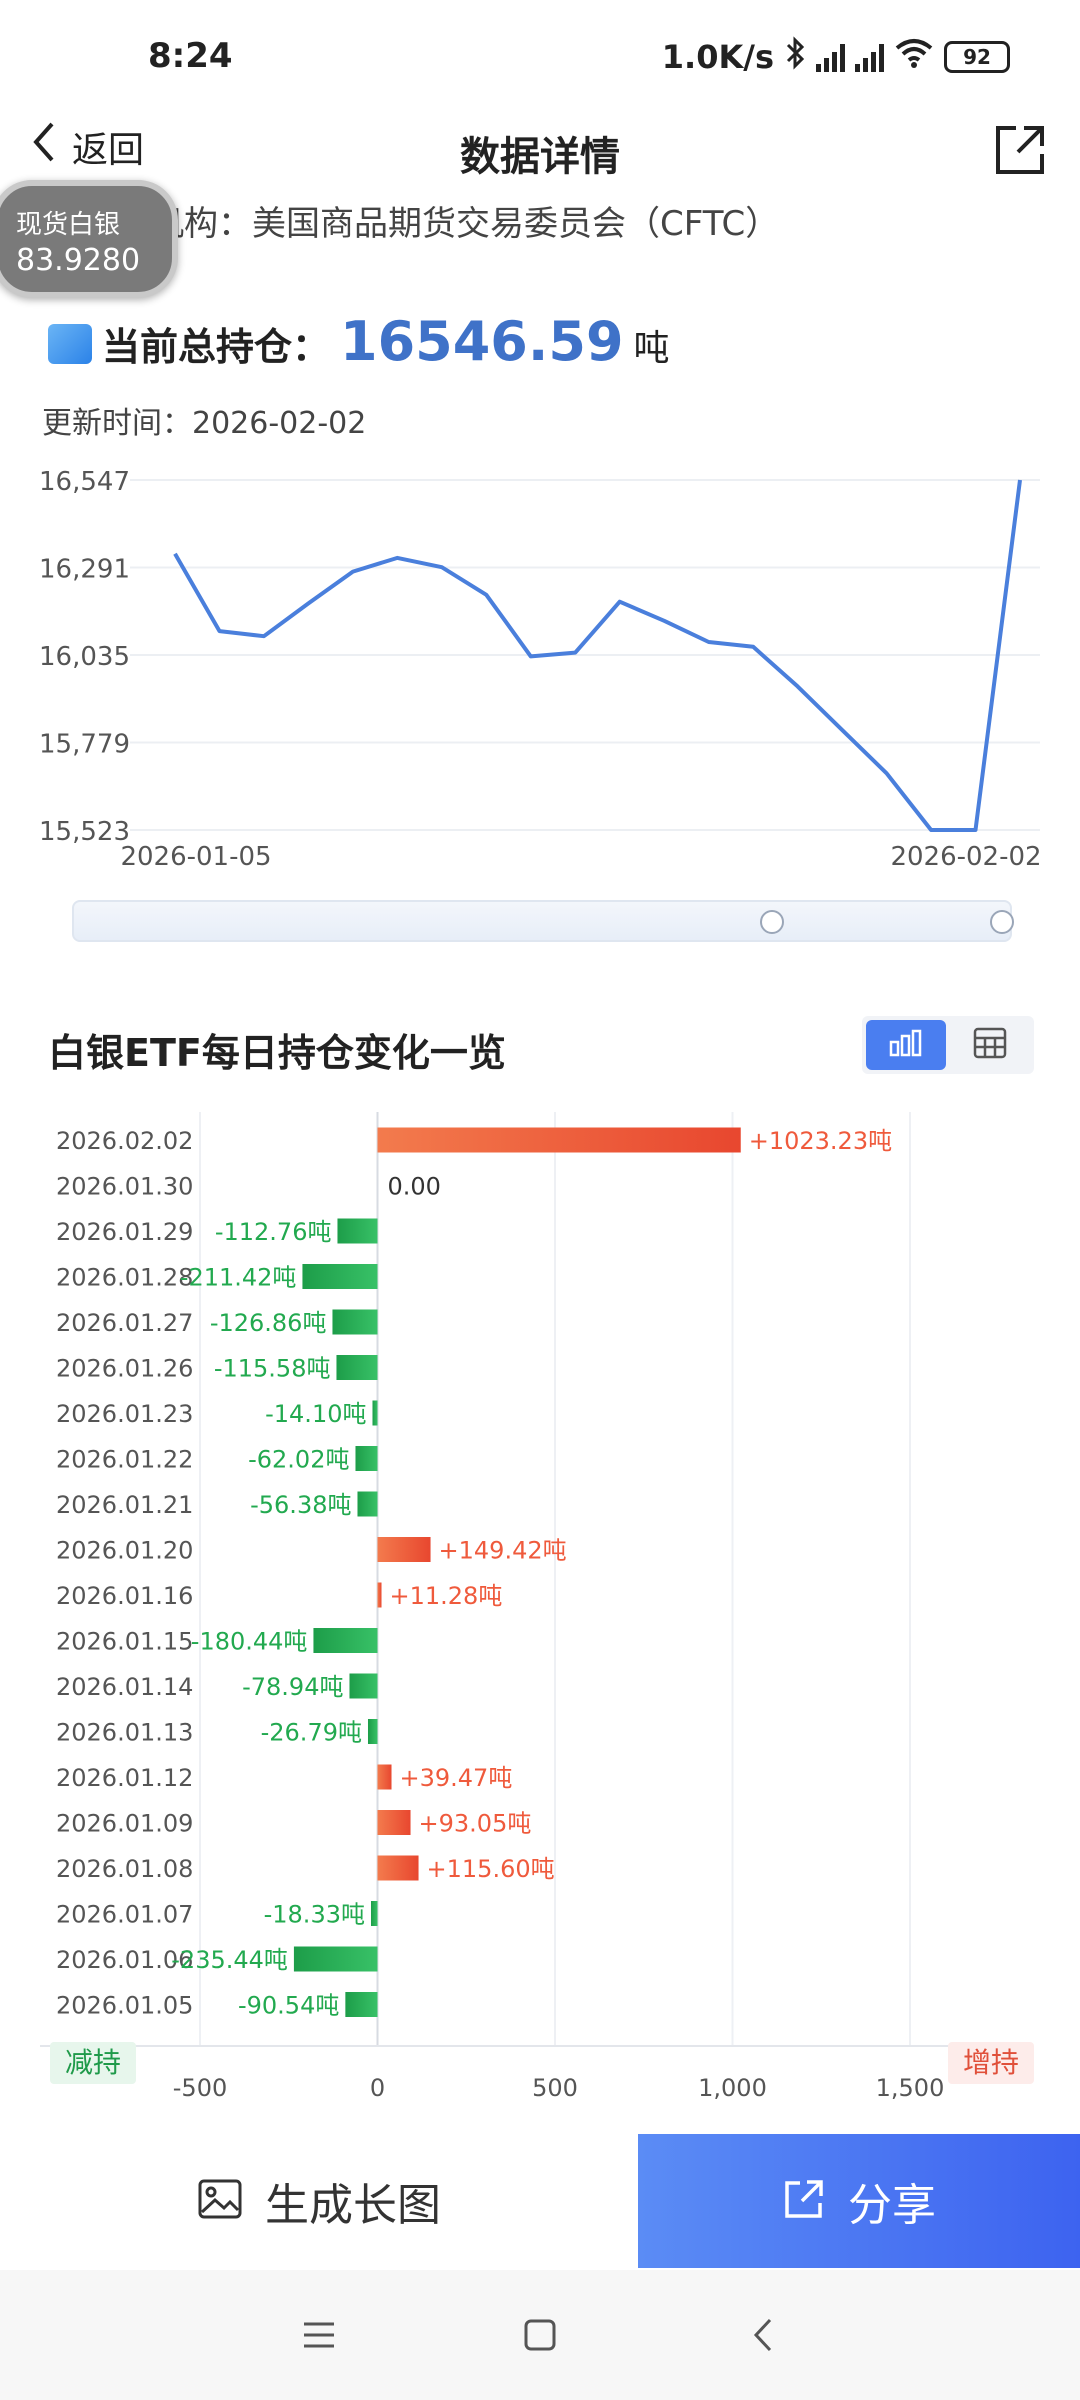  I want to click on bar-value-label: -235.44吨, so click(229, 1960).